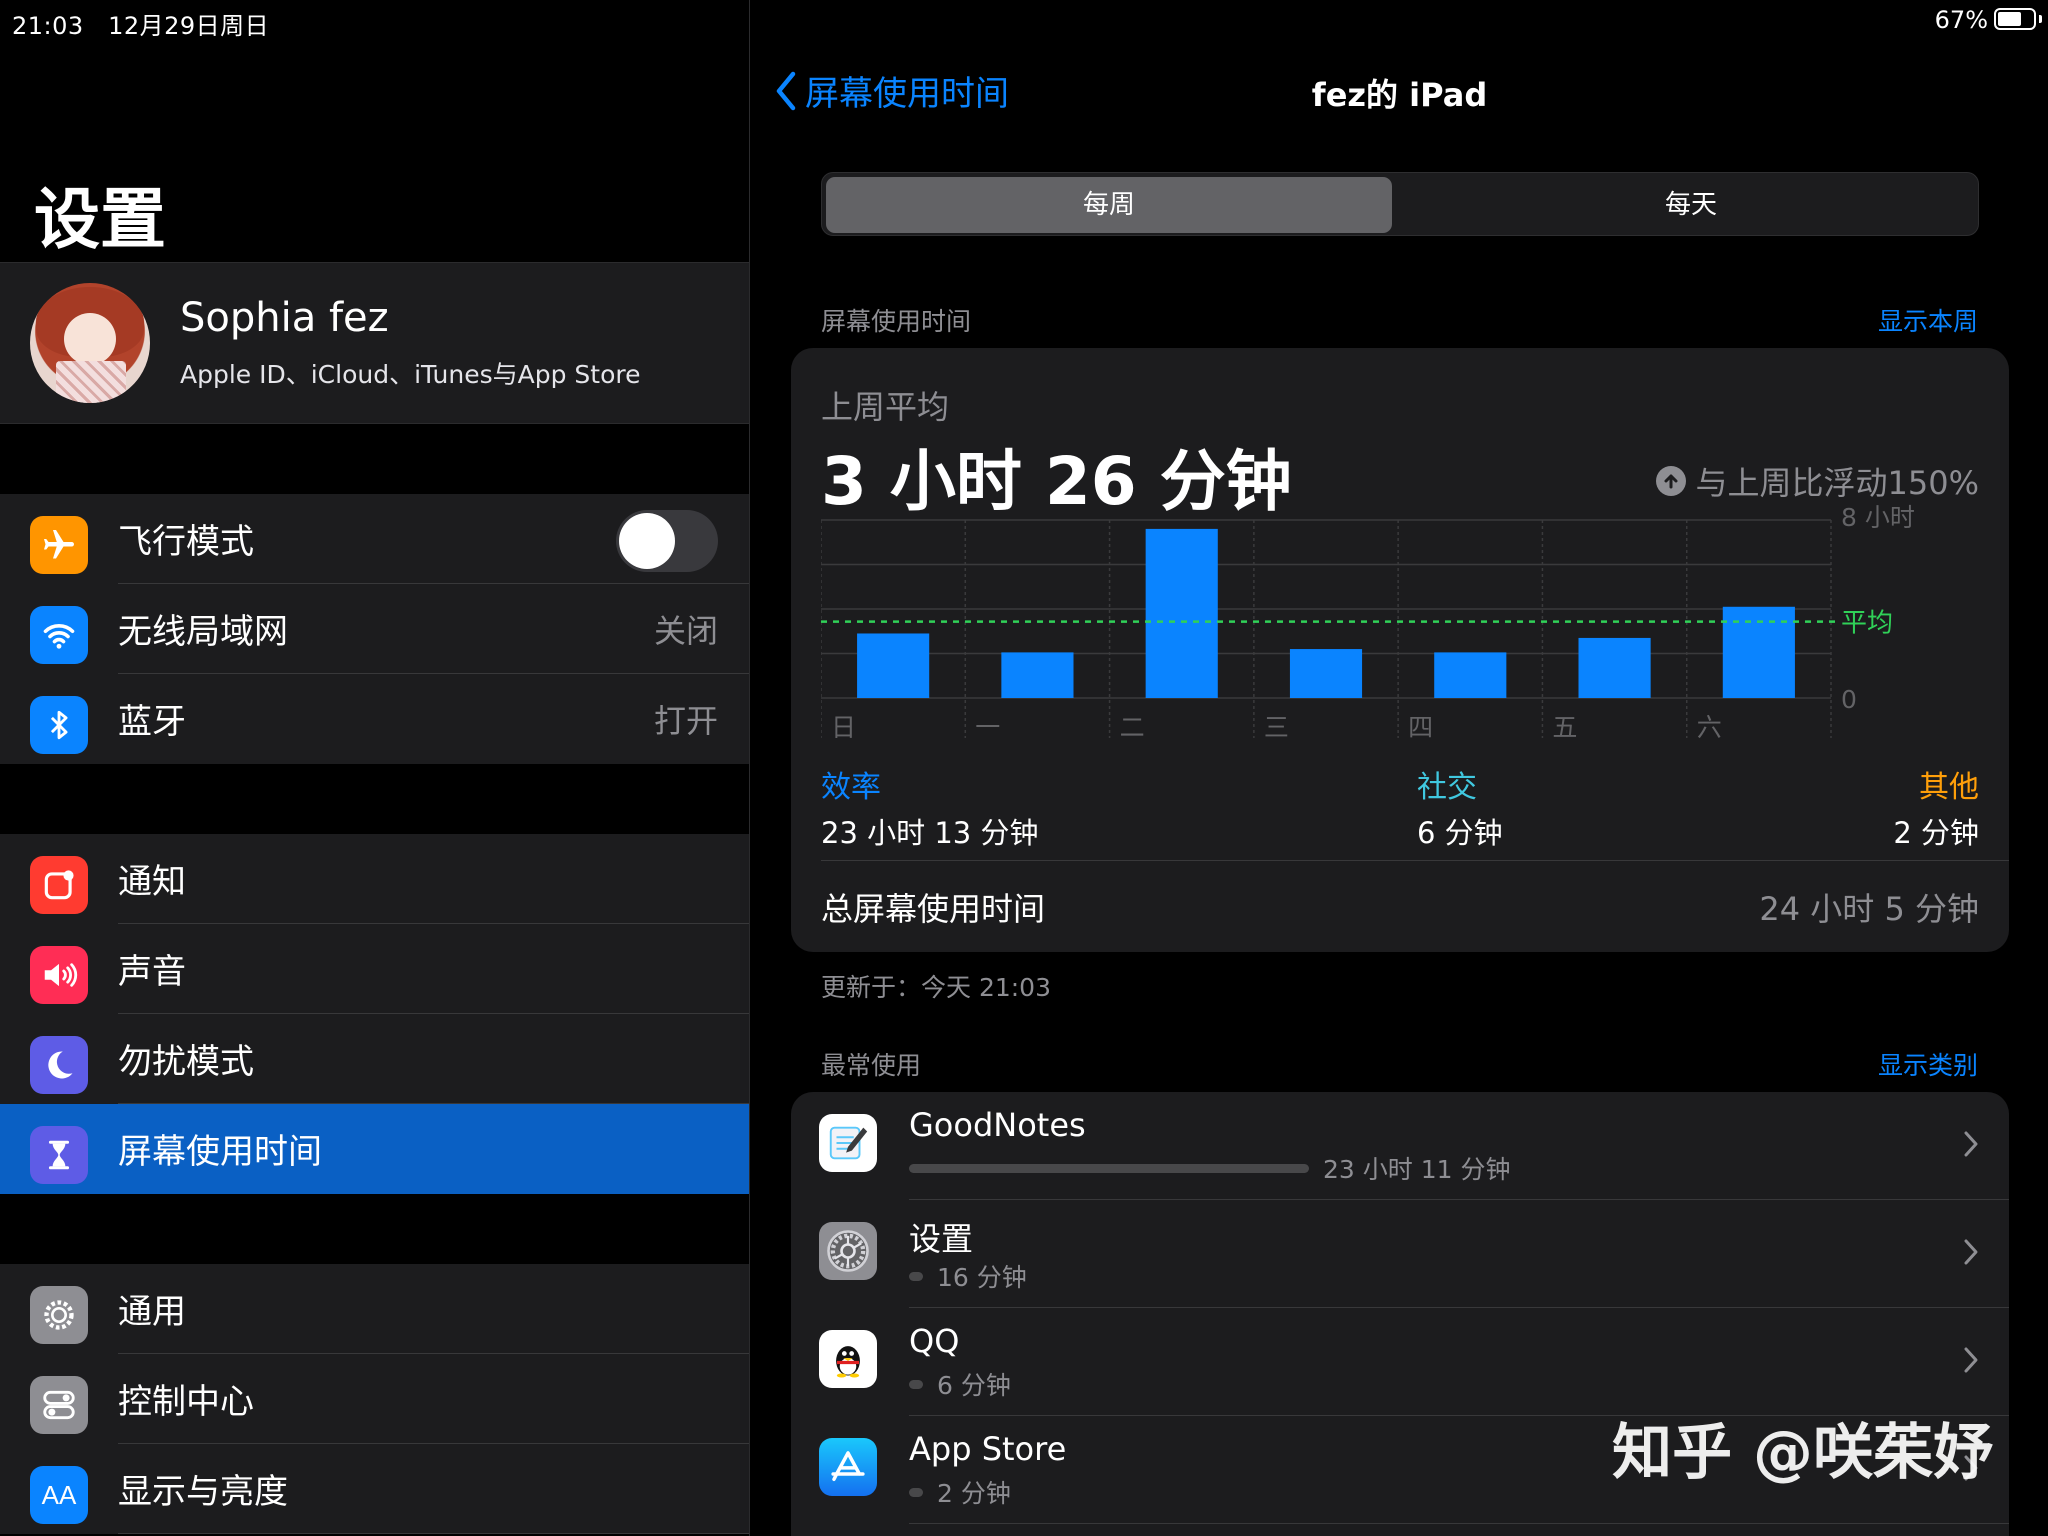  I want to click on sidebar-item-label: 声音, so click(152, 972).